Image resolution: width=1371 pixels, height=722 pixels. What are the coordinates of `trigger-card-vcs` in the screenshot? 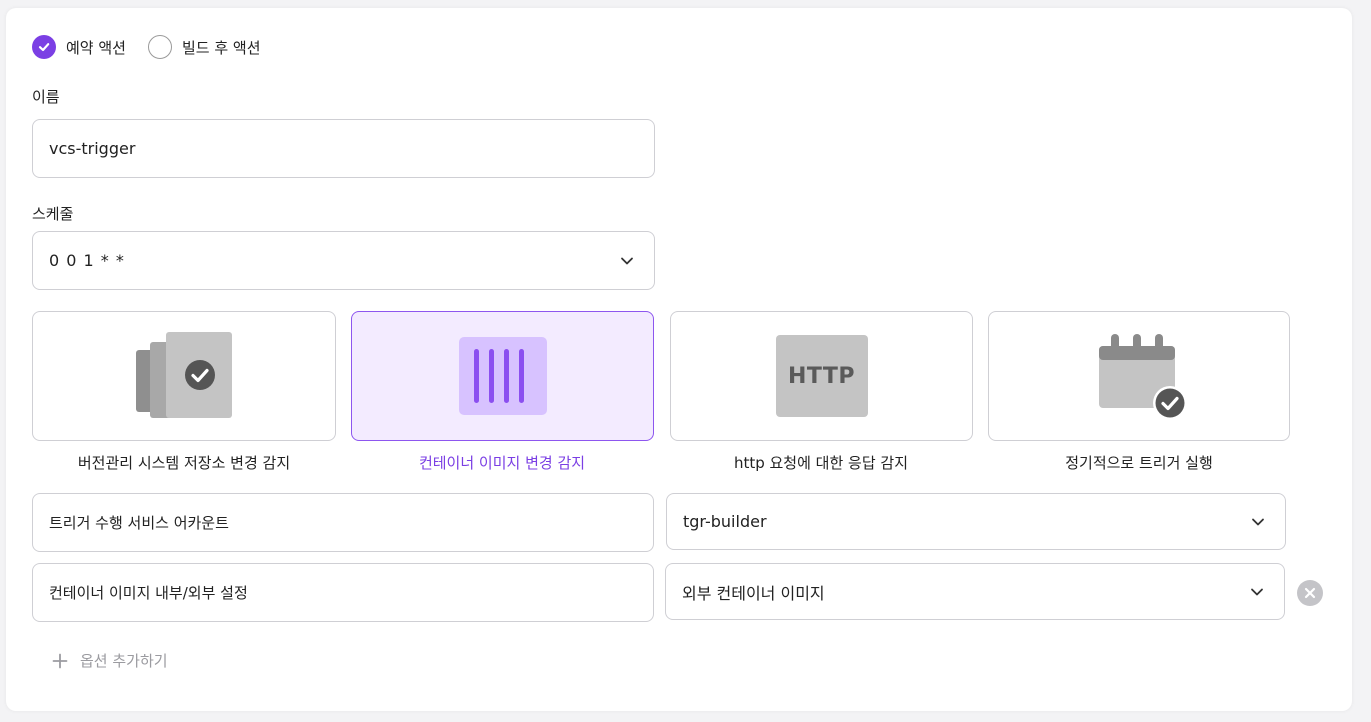 It's located at (184, 376).